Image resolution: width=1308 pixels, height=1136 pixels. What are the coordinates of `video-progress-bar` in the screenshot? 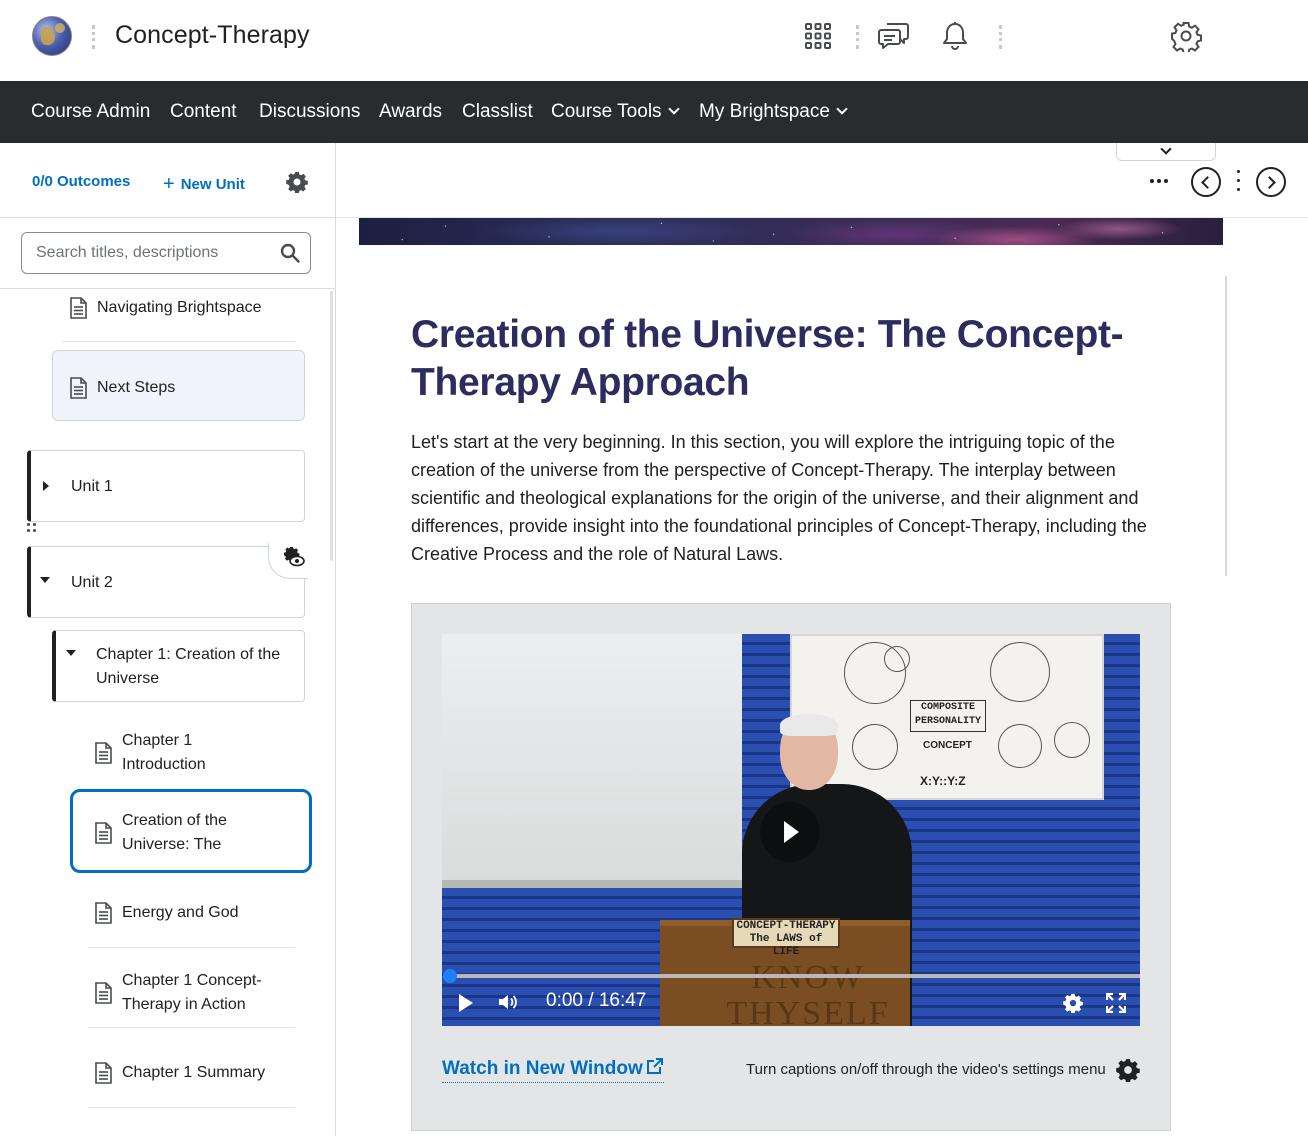 It's located at (795, 976).